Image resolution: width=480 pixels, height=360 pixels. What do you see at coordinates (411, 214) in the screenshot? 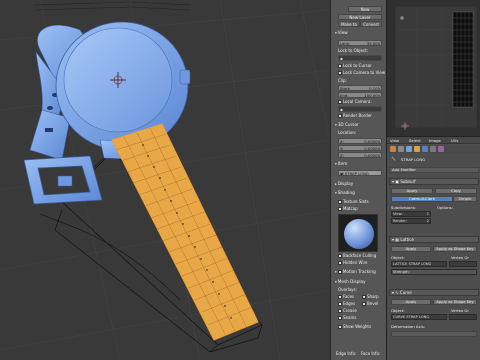
I see `subsurf-view-field: View: 1` at bounding box center [411, 214].